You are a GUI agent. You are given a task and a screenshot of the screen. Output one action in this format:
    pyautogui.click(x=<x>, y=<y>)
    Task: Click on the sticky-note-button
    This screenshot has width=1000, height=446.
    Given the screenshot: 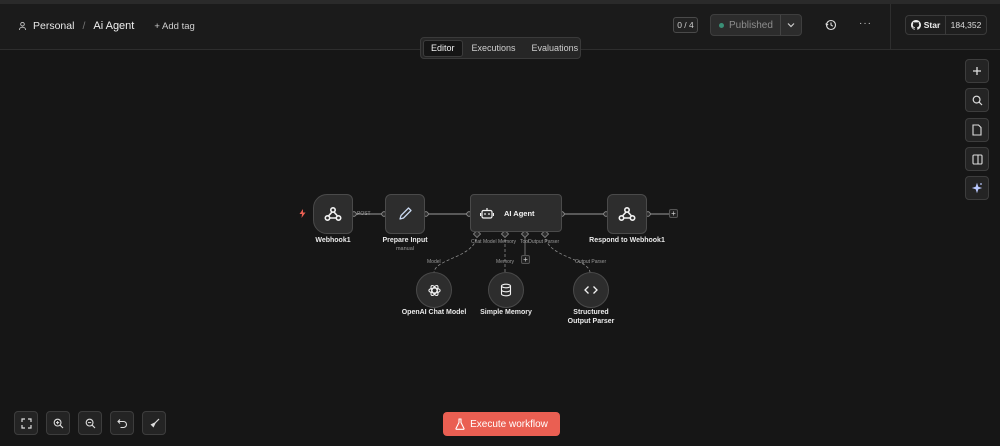 What is the action you would take?
    pyautogui.click(x=977, y=130)
    